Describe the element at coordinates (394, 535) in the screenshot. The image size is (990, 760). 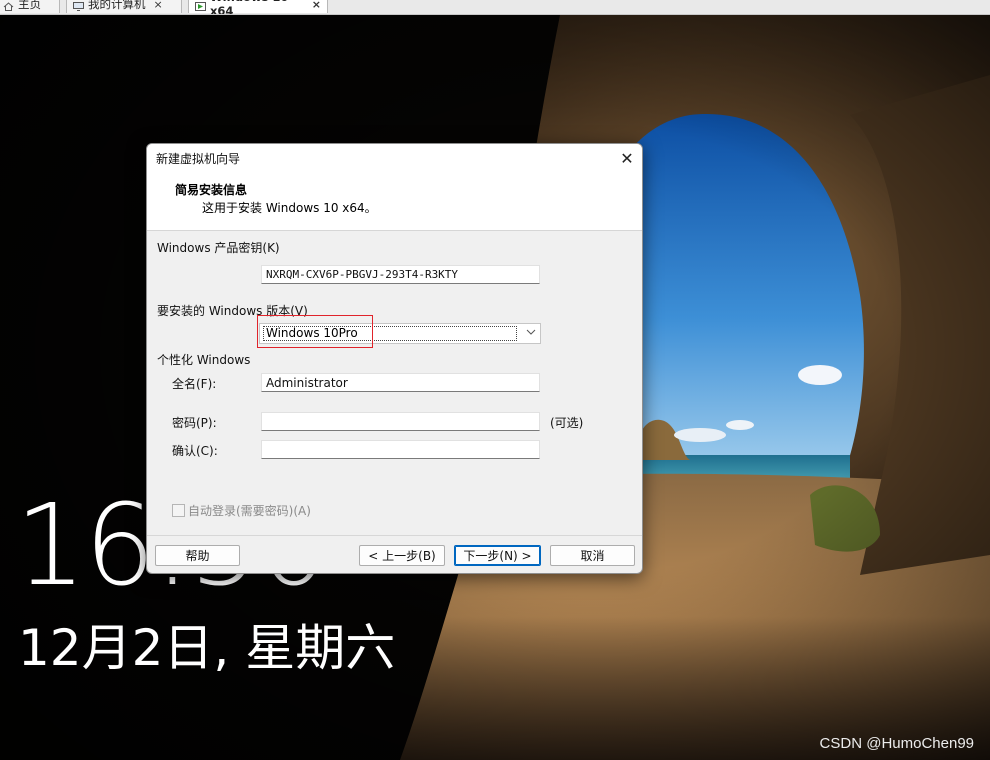
I see `footer-divider` at that location.